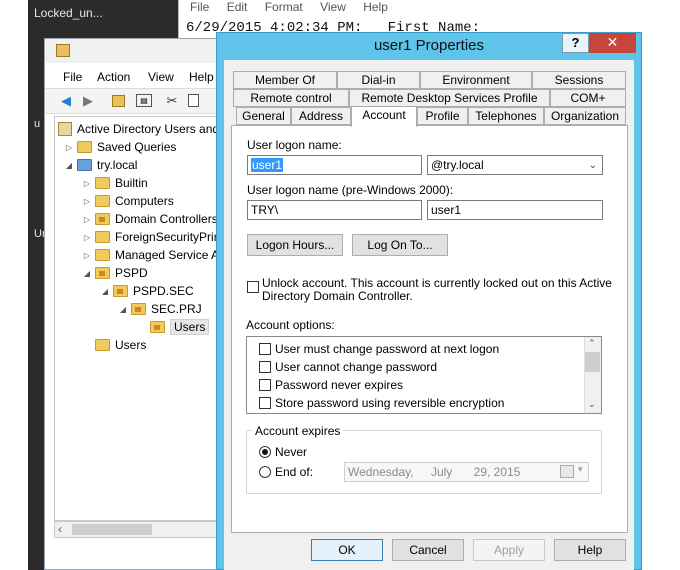 This screenshot has height=570, width=680. Describe the element at coordinates (515, 165) in the screenshot. I see `upn-suffix-dropdown: @try.local ⌄` at that location.